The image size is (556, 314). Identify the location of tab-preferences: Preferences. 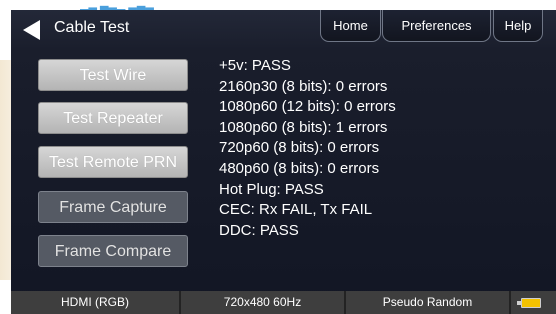
(436, 26).